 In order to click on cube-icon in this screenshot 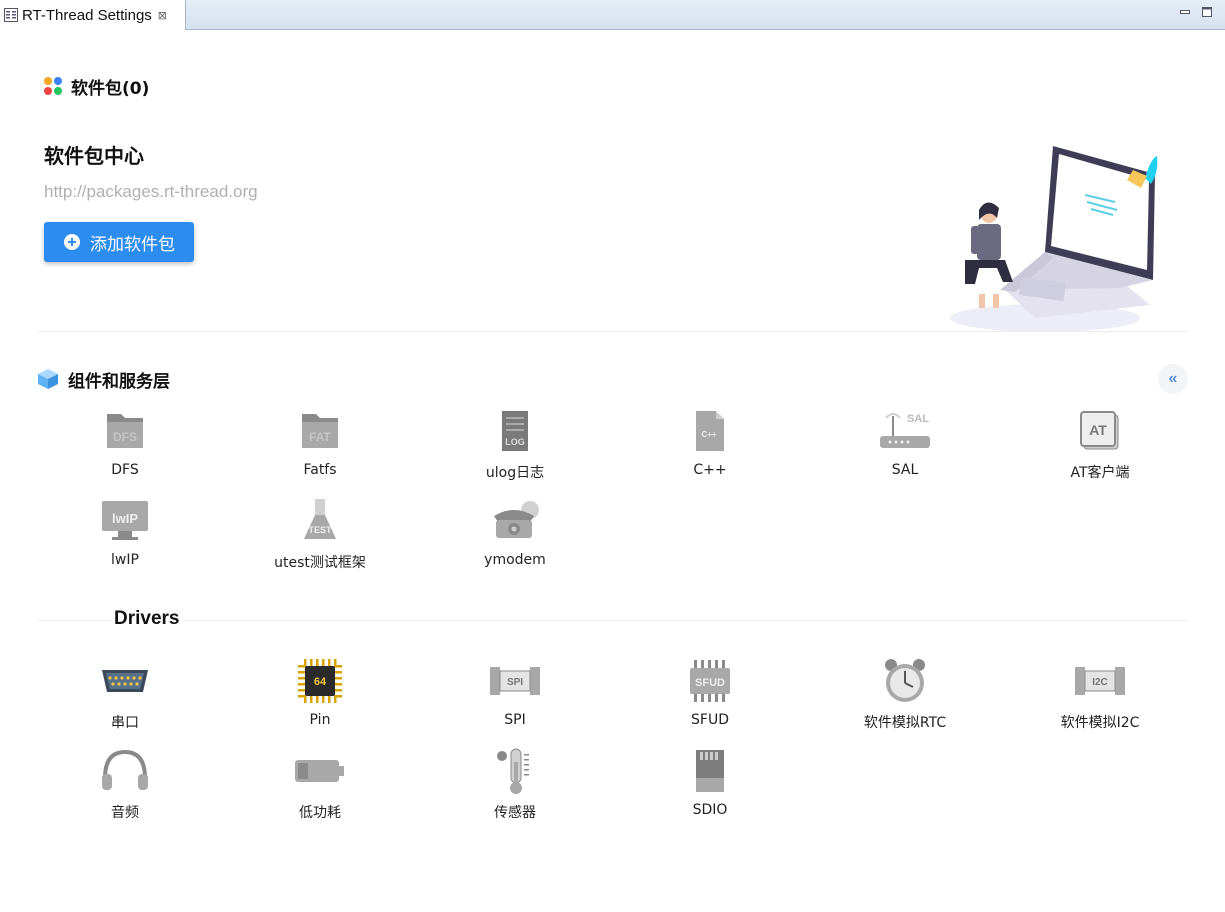, I will do `click(48, 379)`.